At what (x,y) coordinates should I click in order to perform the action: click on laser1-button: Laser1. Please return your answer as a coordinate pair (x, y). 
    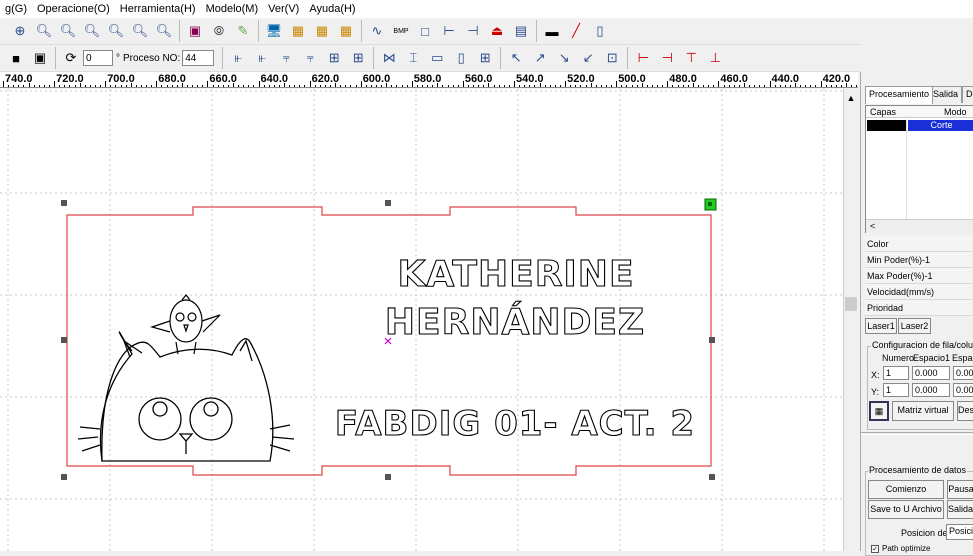
    Looking at the image, I should click on (881, 326).